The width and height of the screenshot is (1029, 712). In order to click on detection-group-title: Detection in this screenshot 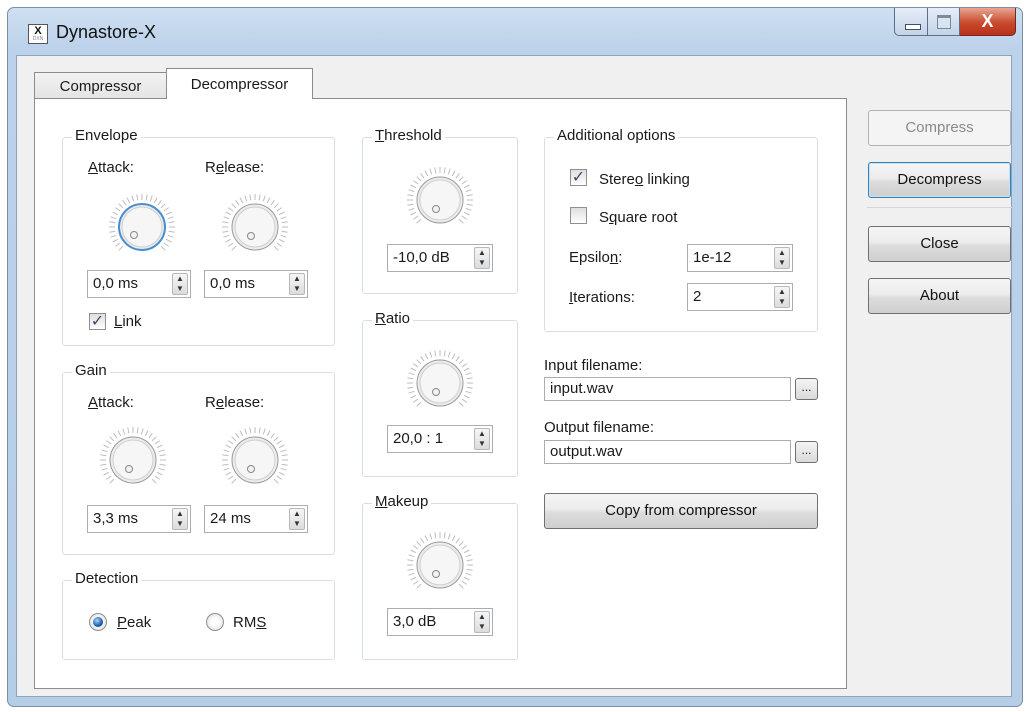, I will do `click(107, 578)`.